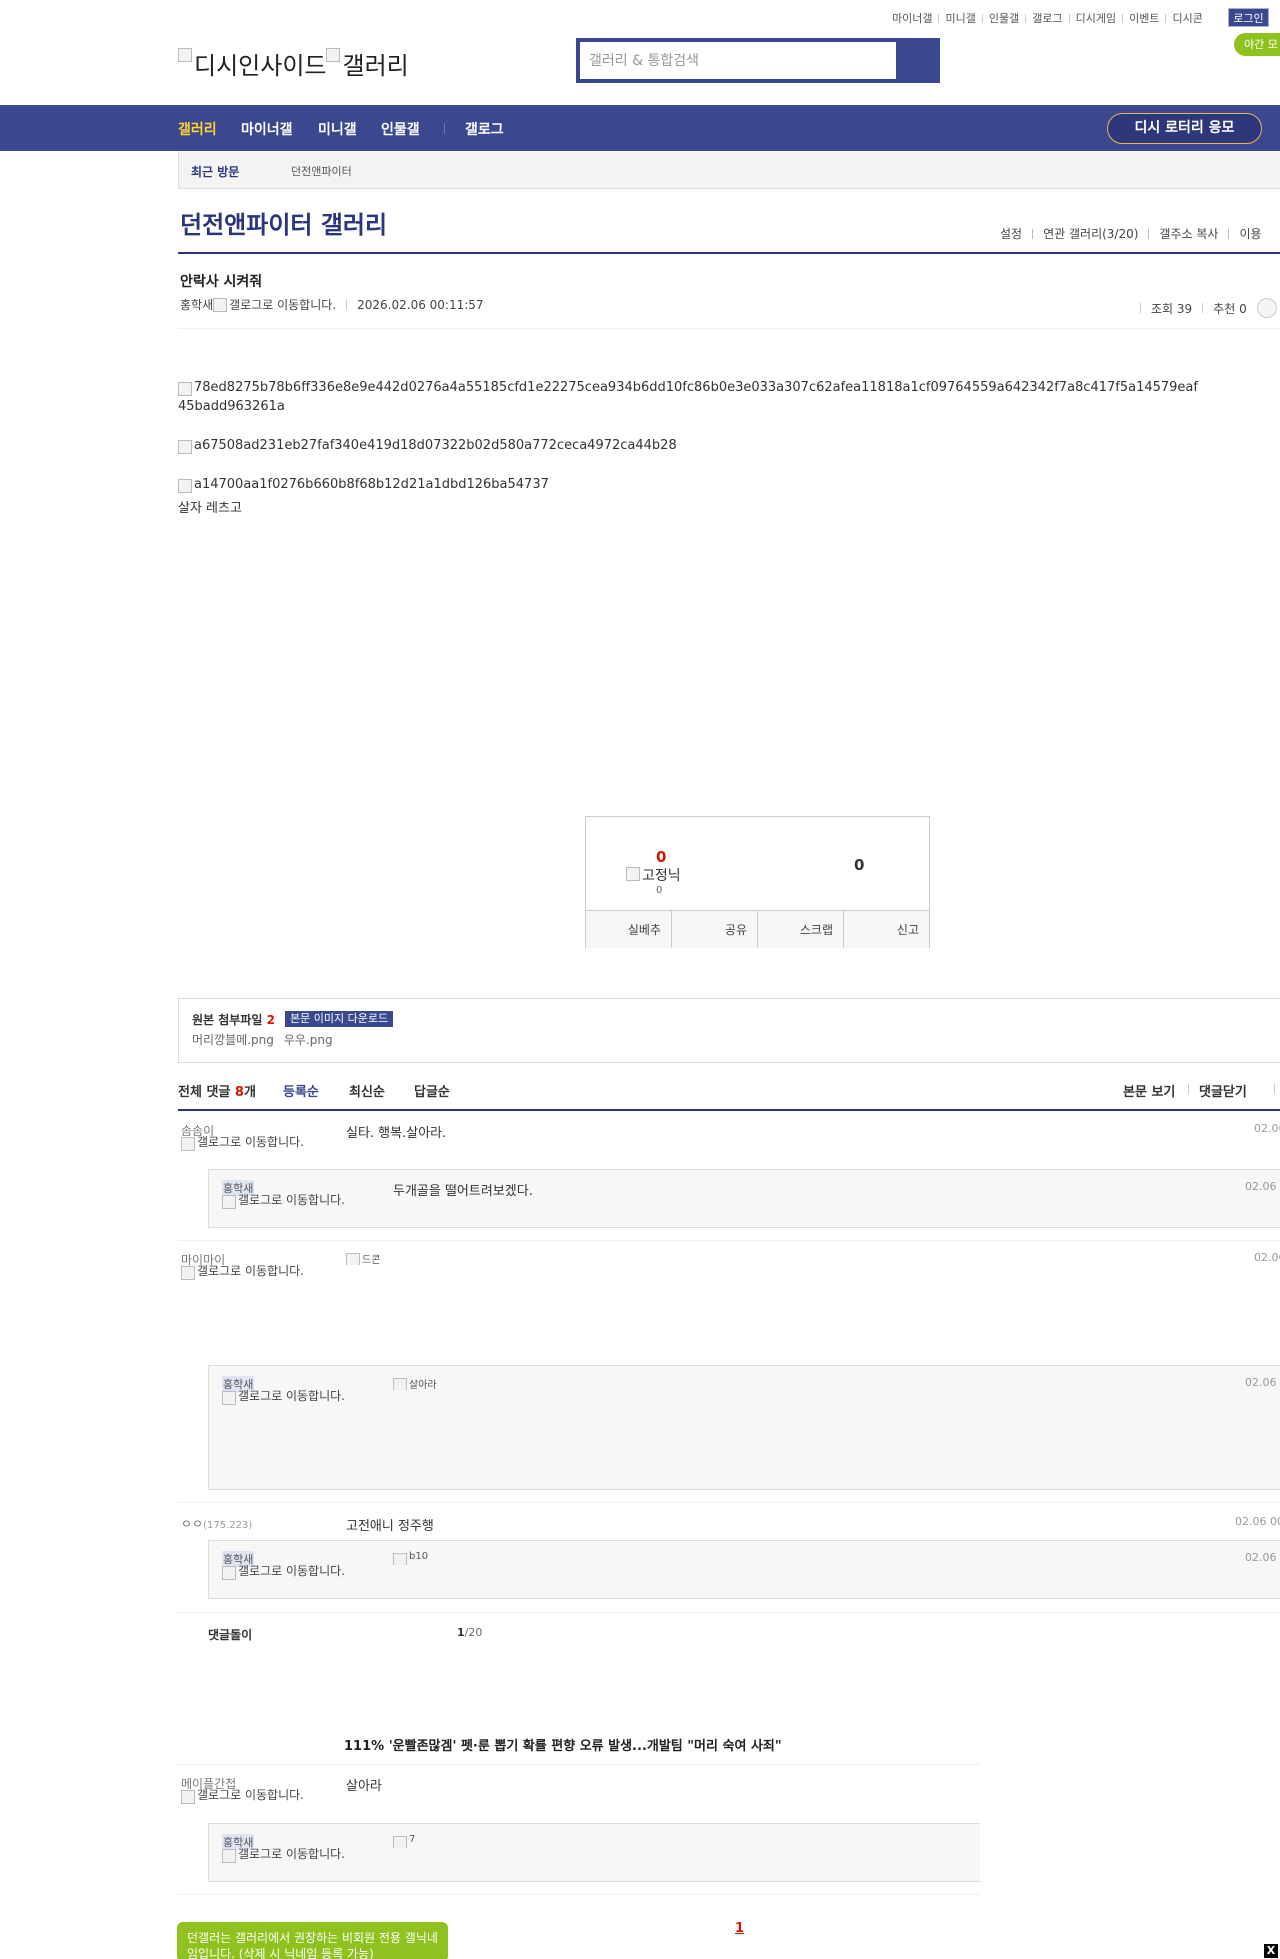  I want to click on recommend-count: 추천 0, so click(1230, 308).